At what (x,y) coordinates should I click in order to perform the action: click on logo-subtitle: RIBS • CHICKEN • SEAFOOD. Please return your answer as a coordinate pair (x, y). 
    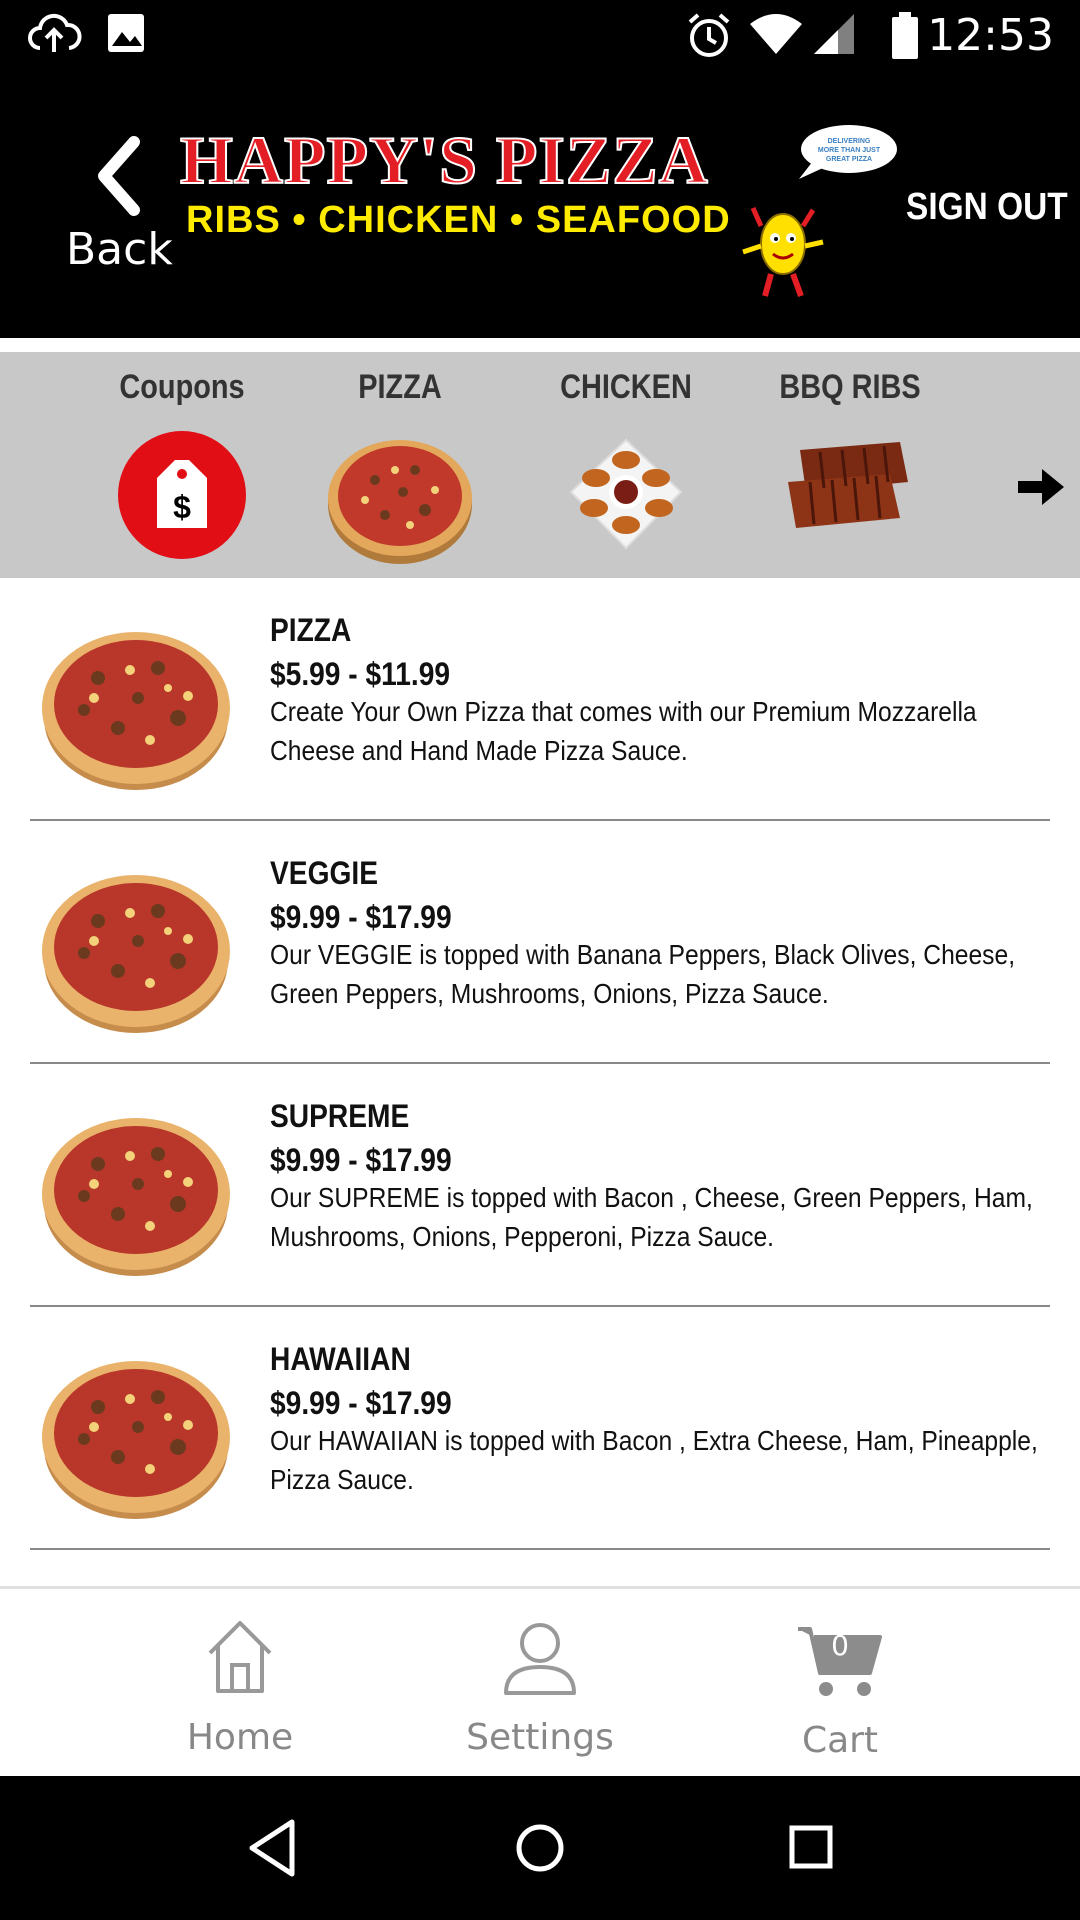
    Looking at the image, I should click on (458, 220).